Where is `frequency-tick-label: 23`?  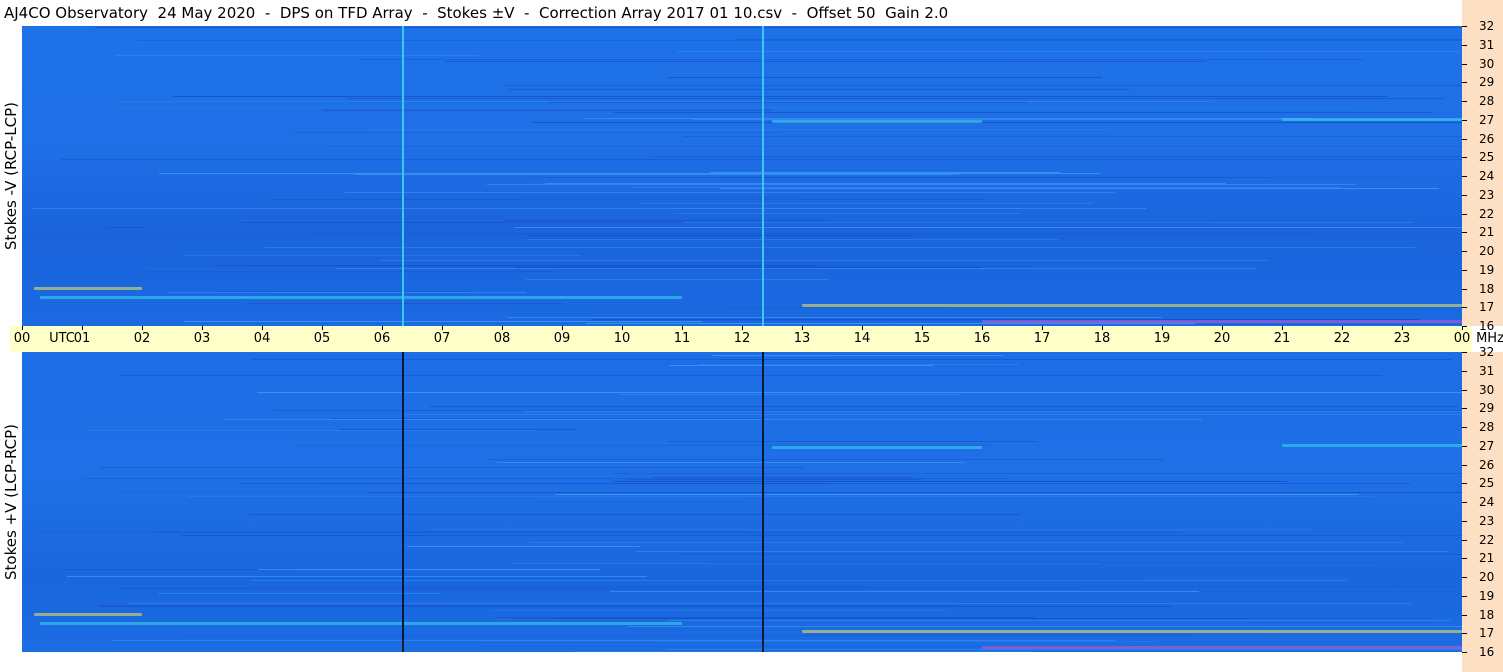
frequency-tick-label: 23 is located at coordinates (1487, 520).